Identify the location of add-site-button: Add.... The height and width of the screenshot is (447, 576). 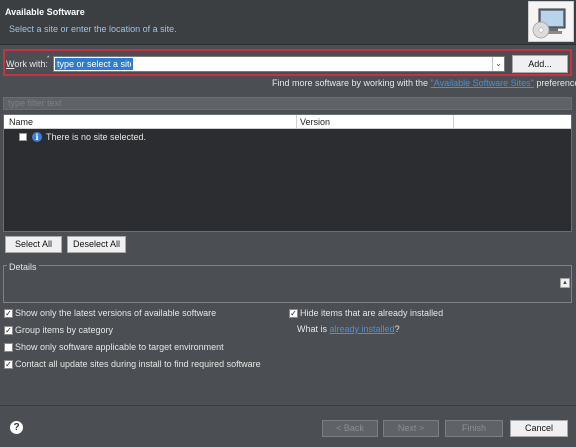
(540, 64).